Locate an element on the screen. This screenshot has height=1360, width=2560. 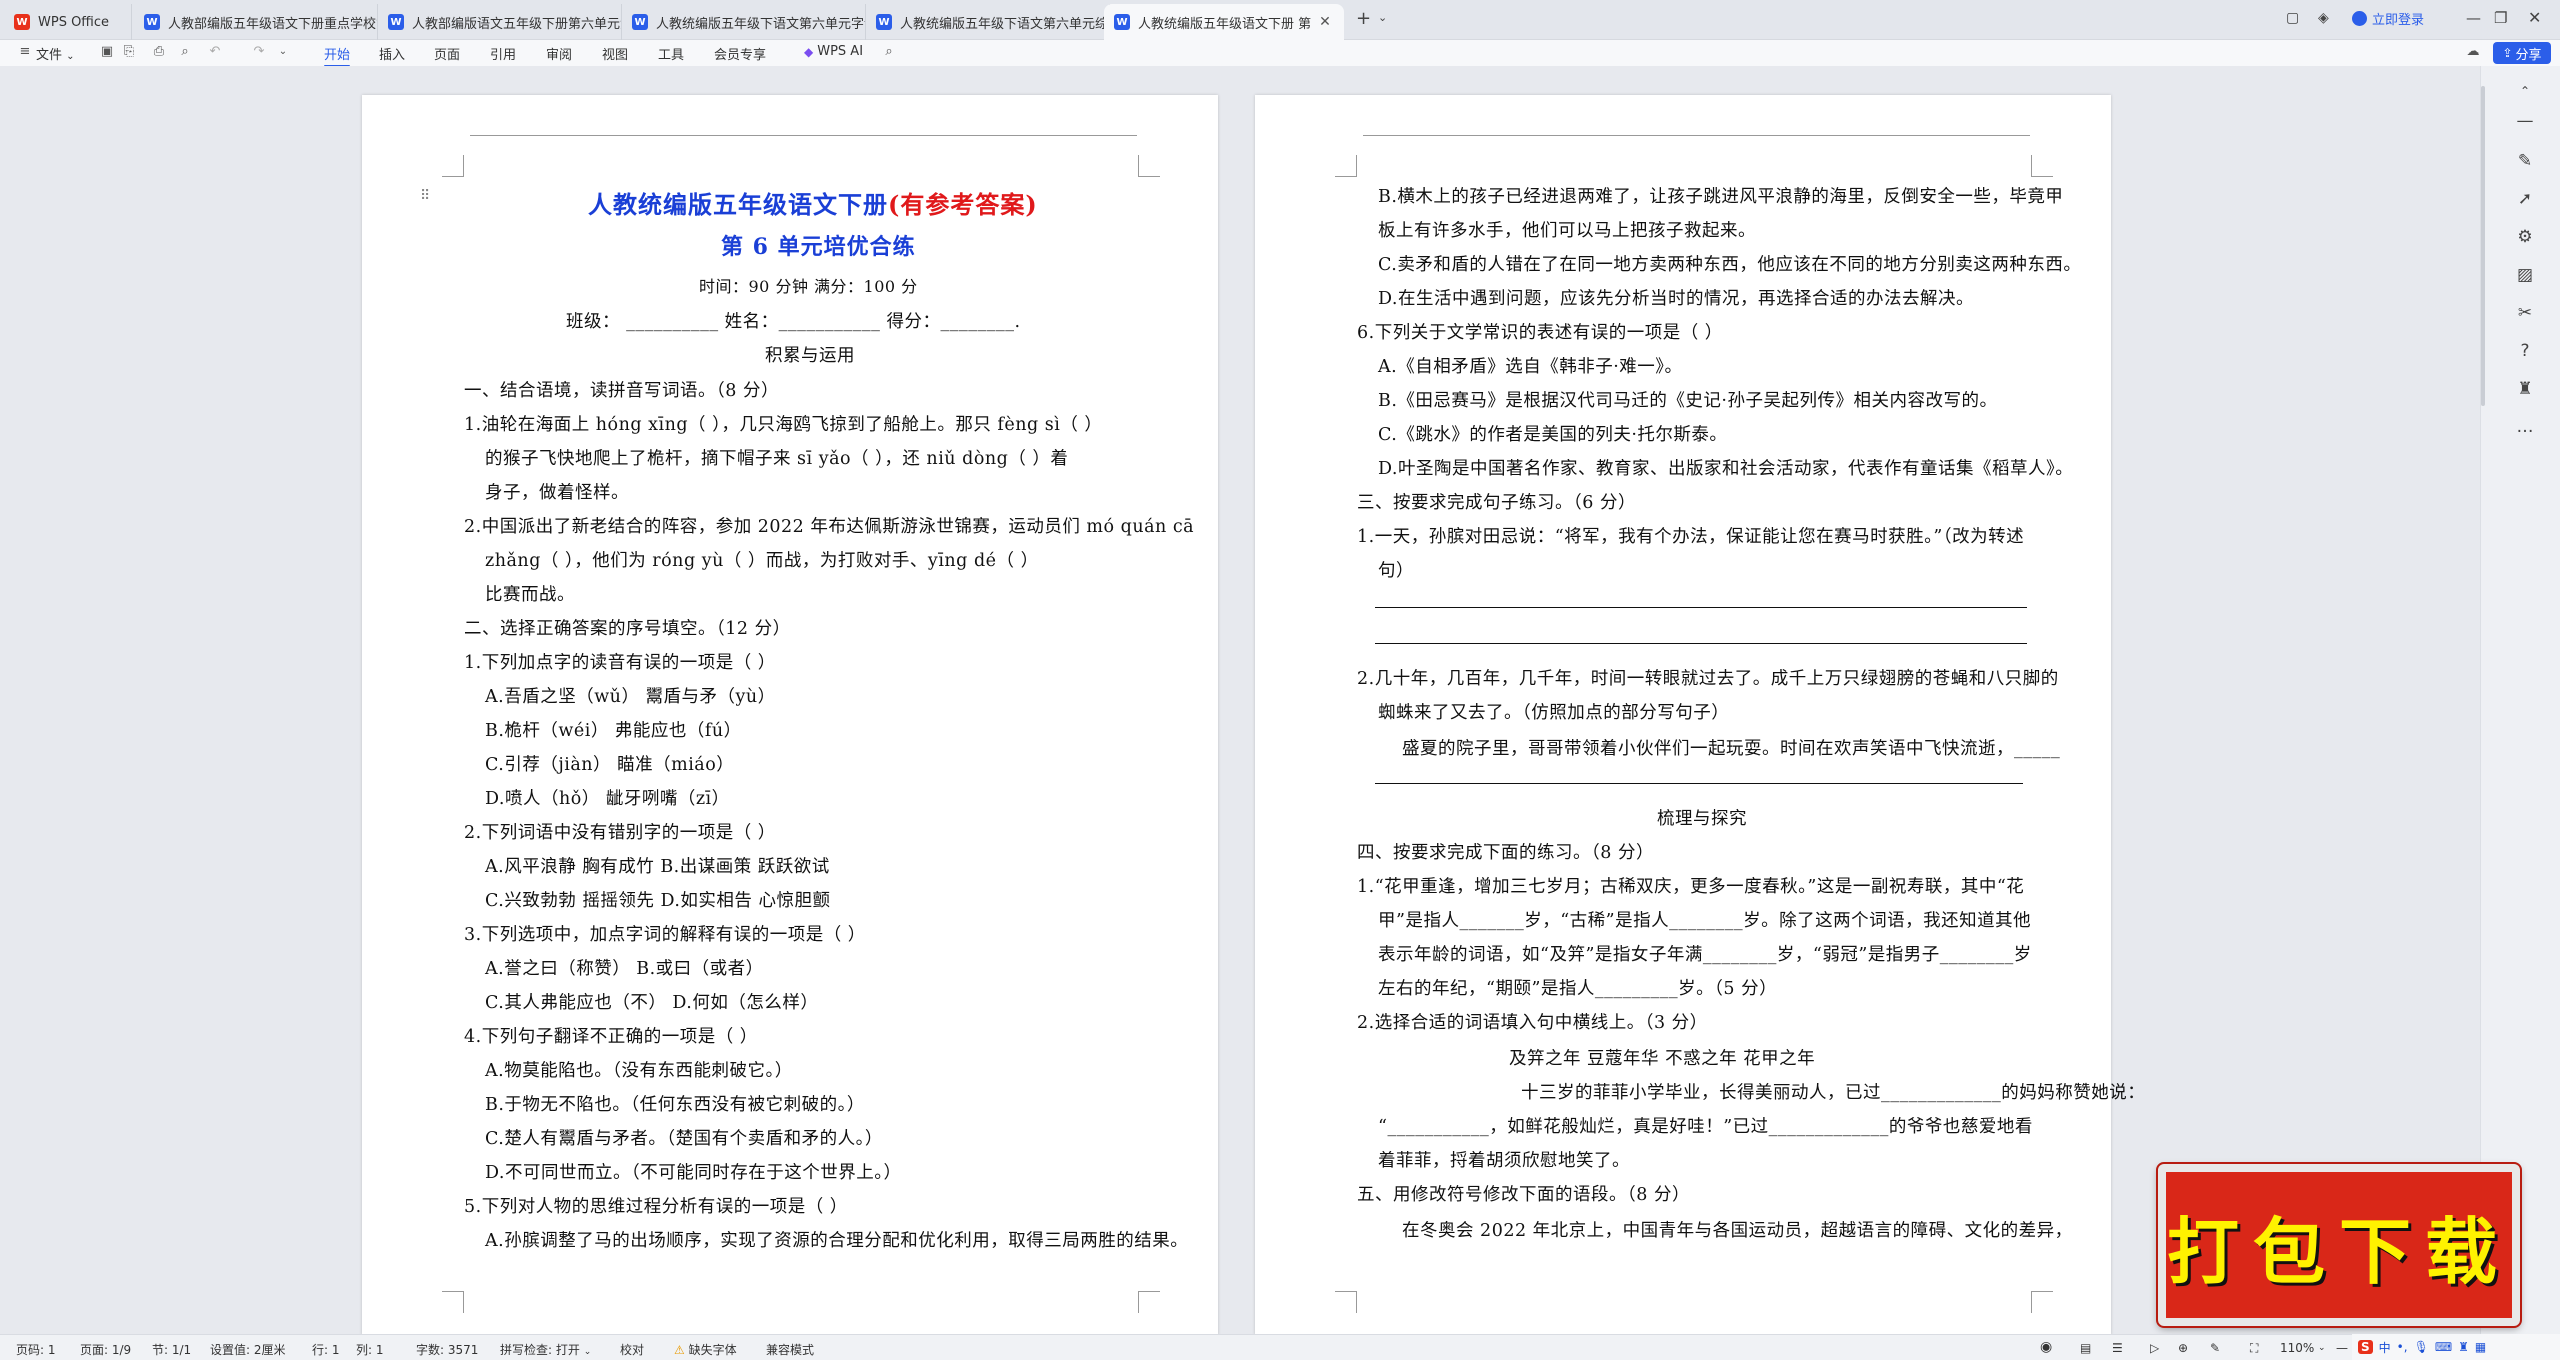
box-icon: ◈ is located at coordinates (2323, 18).